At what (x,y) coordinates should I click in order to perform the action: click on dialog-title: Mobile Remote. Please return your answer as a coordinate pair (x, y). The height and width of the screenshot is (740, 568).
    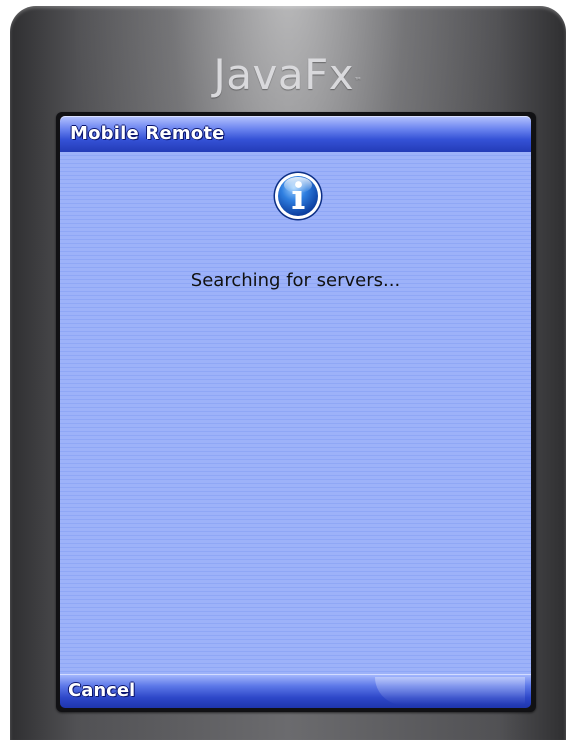
    Looking at the image, I should click on (147, 133).